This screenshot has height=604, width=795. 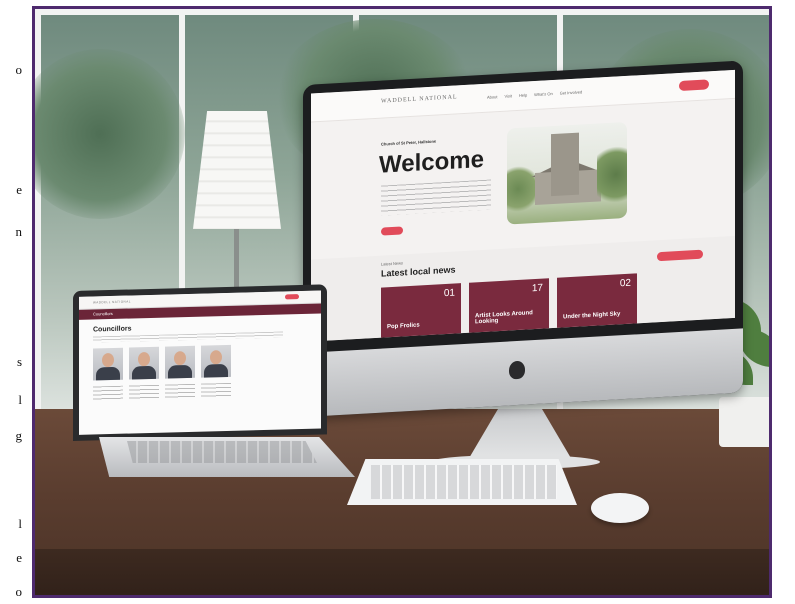 I want to click on news-title: Latest local news, so click(x=418, y=271).